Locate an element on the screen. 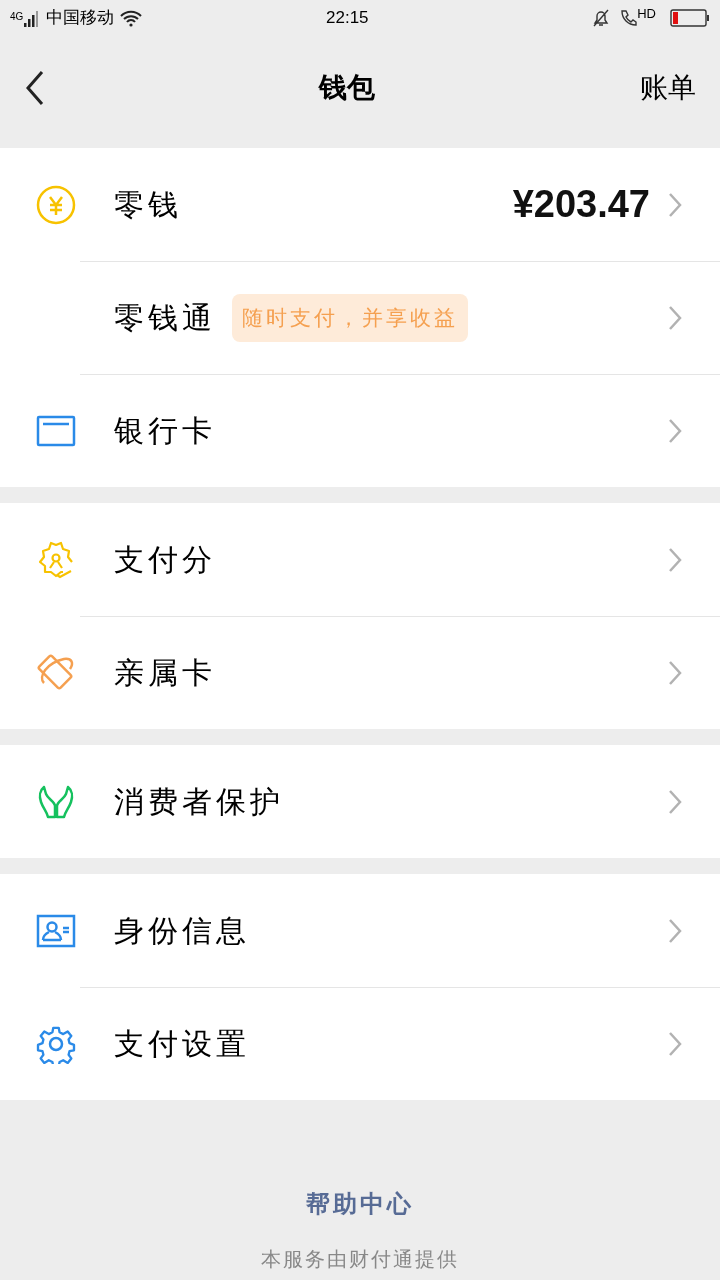  page-title: 钱包 is located at coordinates (346, 88).